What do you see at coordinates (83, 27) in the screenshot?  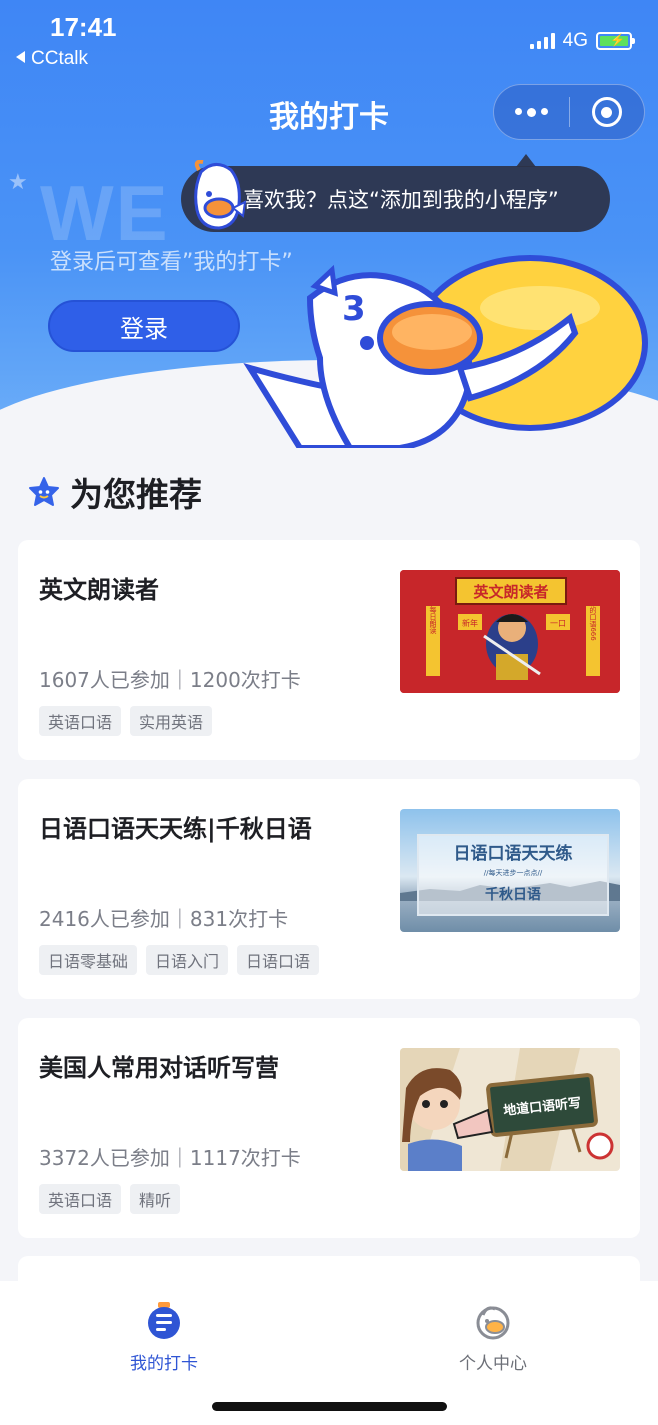 I see `status-time: 17:41` at bounding box center [83, 27].